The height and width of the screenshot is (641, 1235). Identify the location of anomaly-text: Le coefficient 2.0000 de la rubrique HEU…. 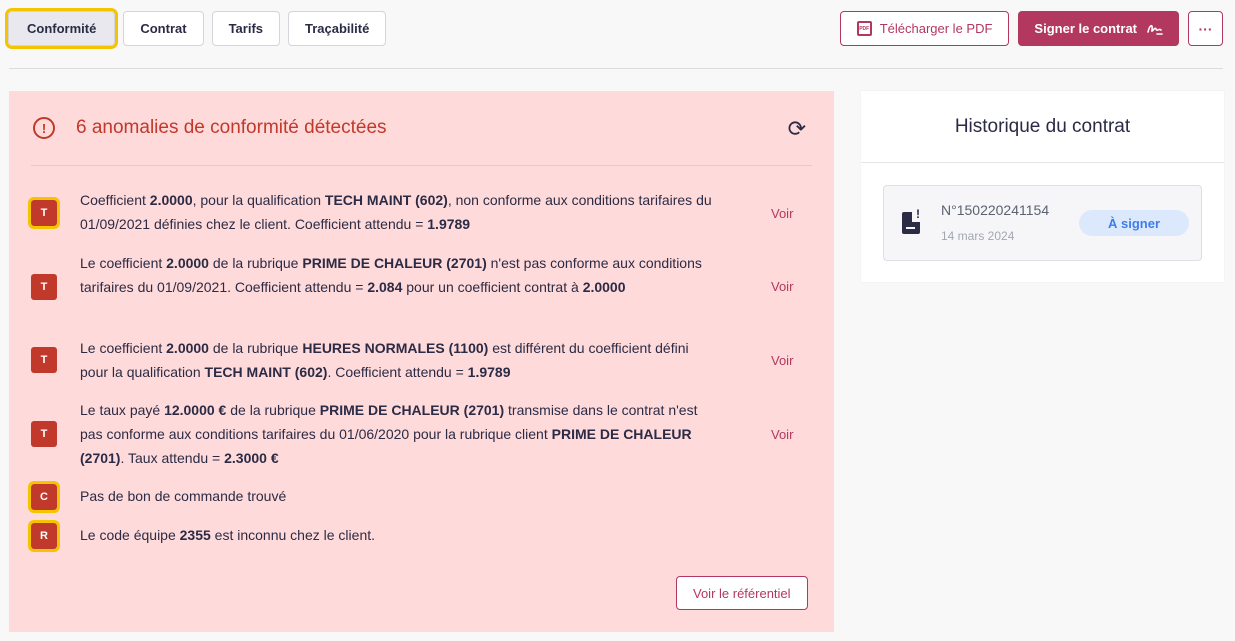
(384, 360).